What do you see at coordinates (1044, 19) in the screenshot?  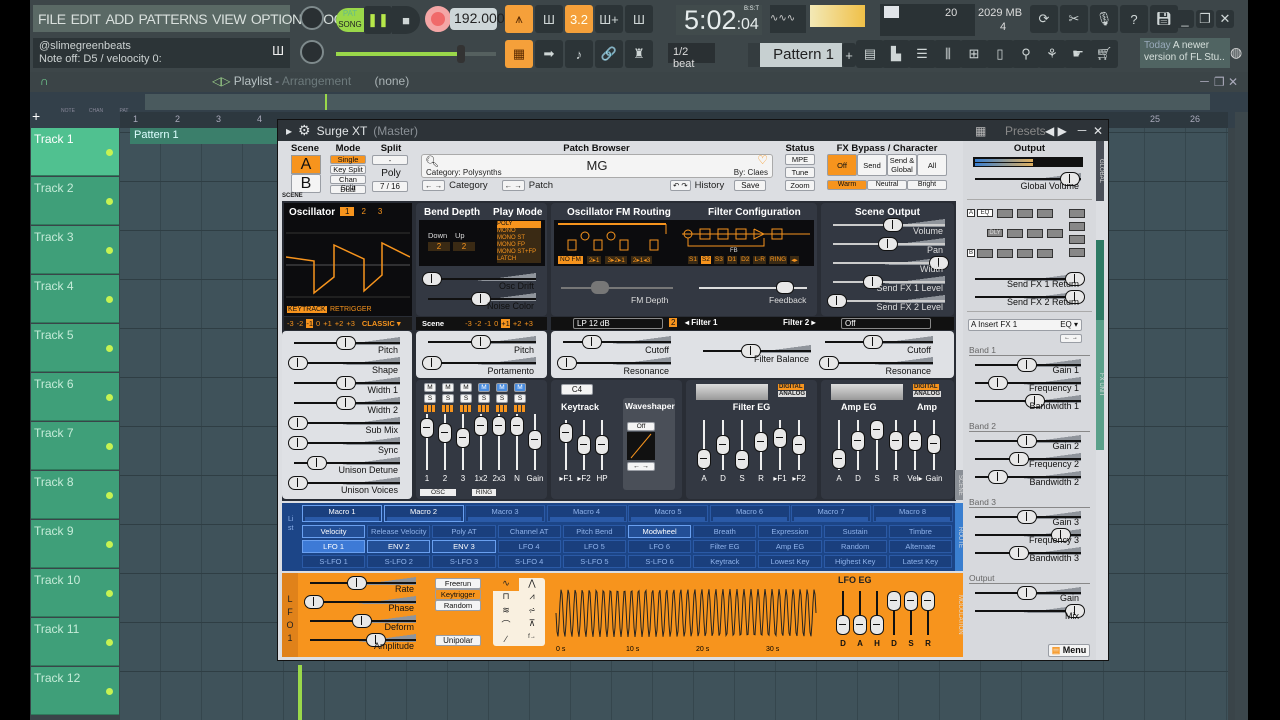 I see `refresh-icon: ⟳` at bounding box center [1044, 19].